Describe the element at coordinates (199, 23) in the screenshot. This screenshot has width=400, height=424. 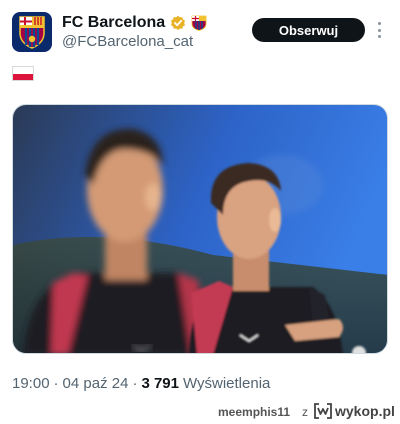
I see `fc-barcelona-crest-icon` at that location.